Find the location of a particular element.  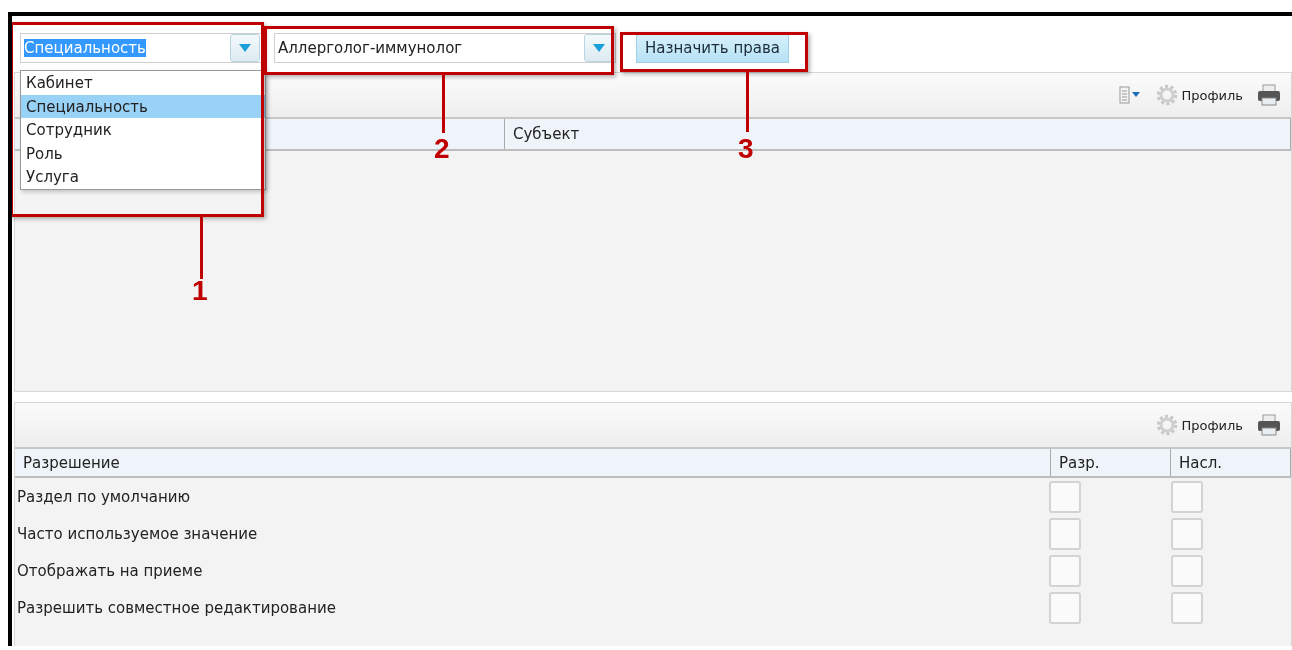

callout-number: 3 is located at coordinates (746, 149).